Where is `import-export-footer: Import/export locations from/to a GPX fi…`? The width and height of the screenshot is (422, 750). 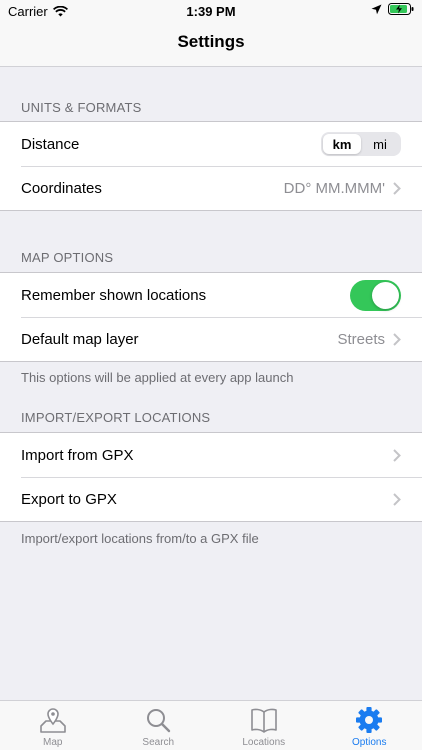
import-export-footer: Import/export locations from/to a GPX fi… is located at coordinates (140, 538).